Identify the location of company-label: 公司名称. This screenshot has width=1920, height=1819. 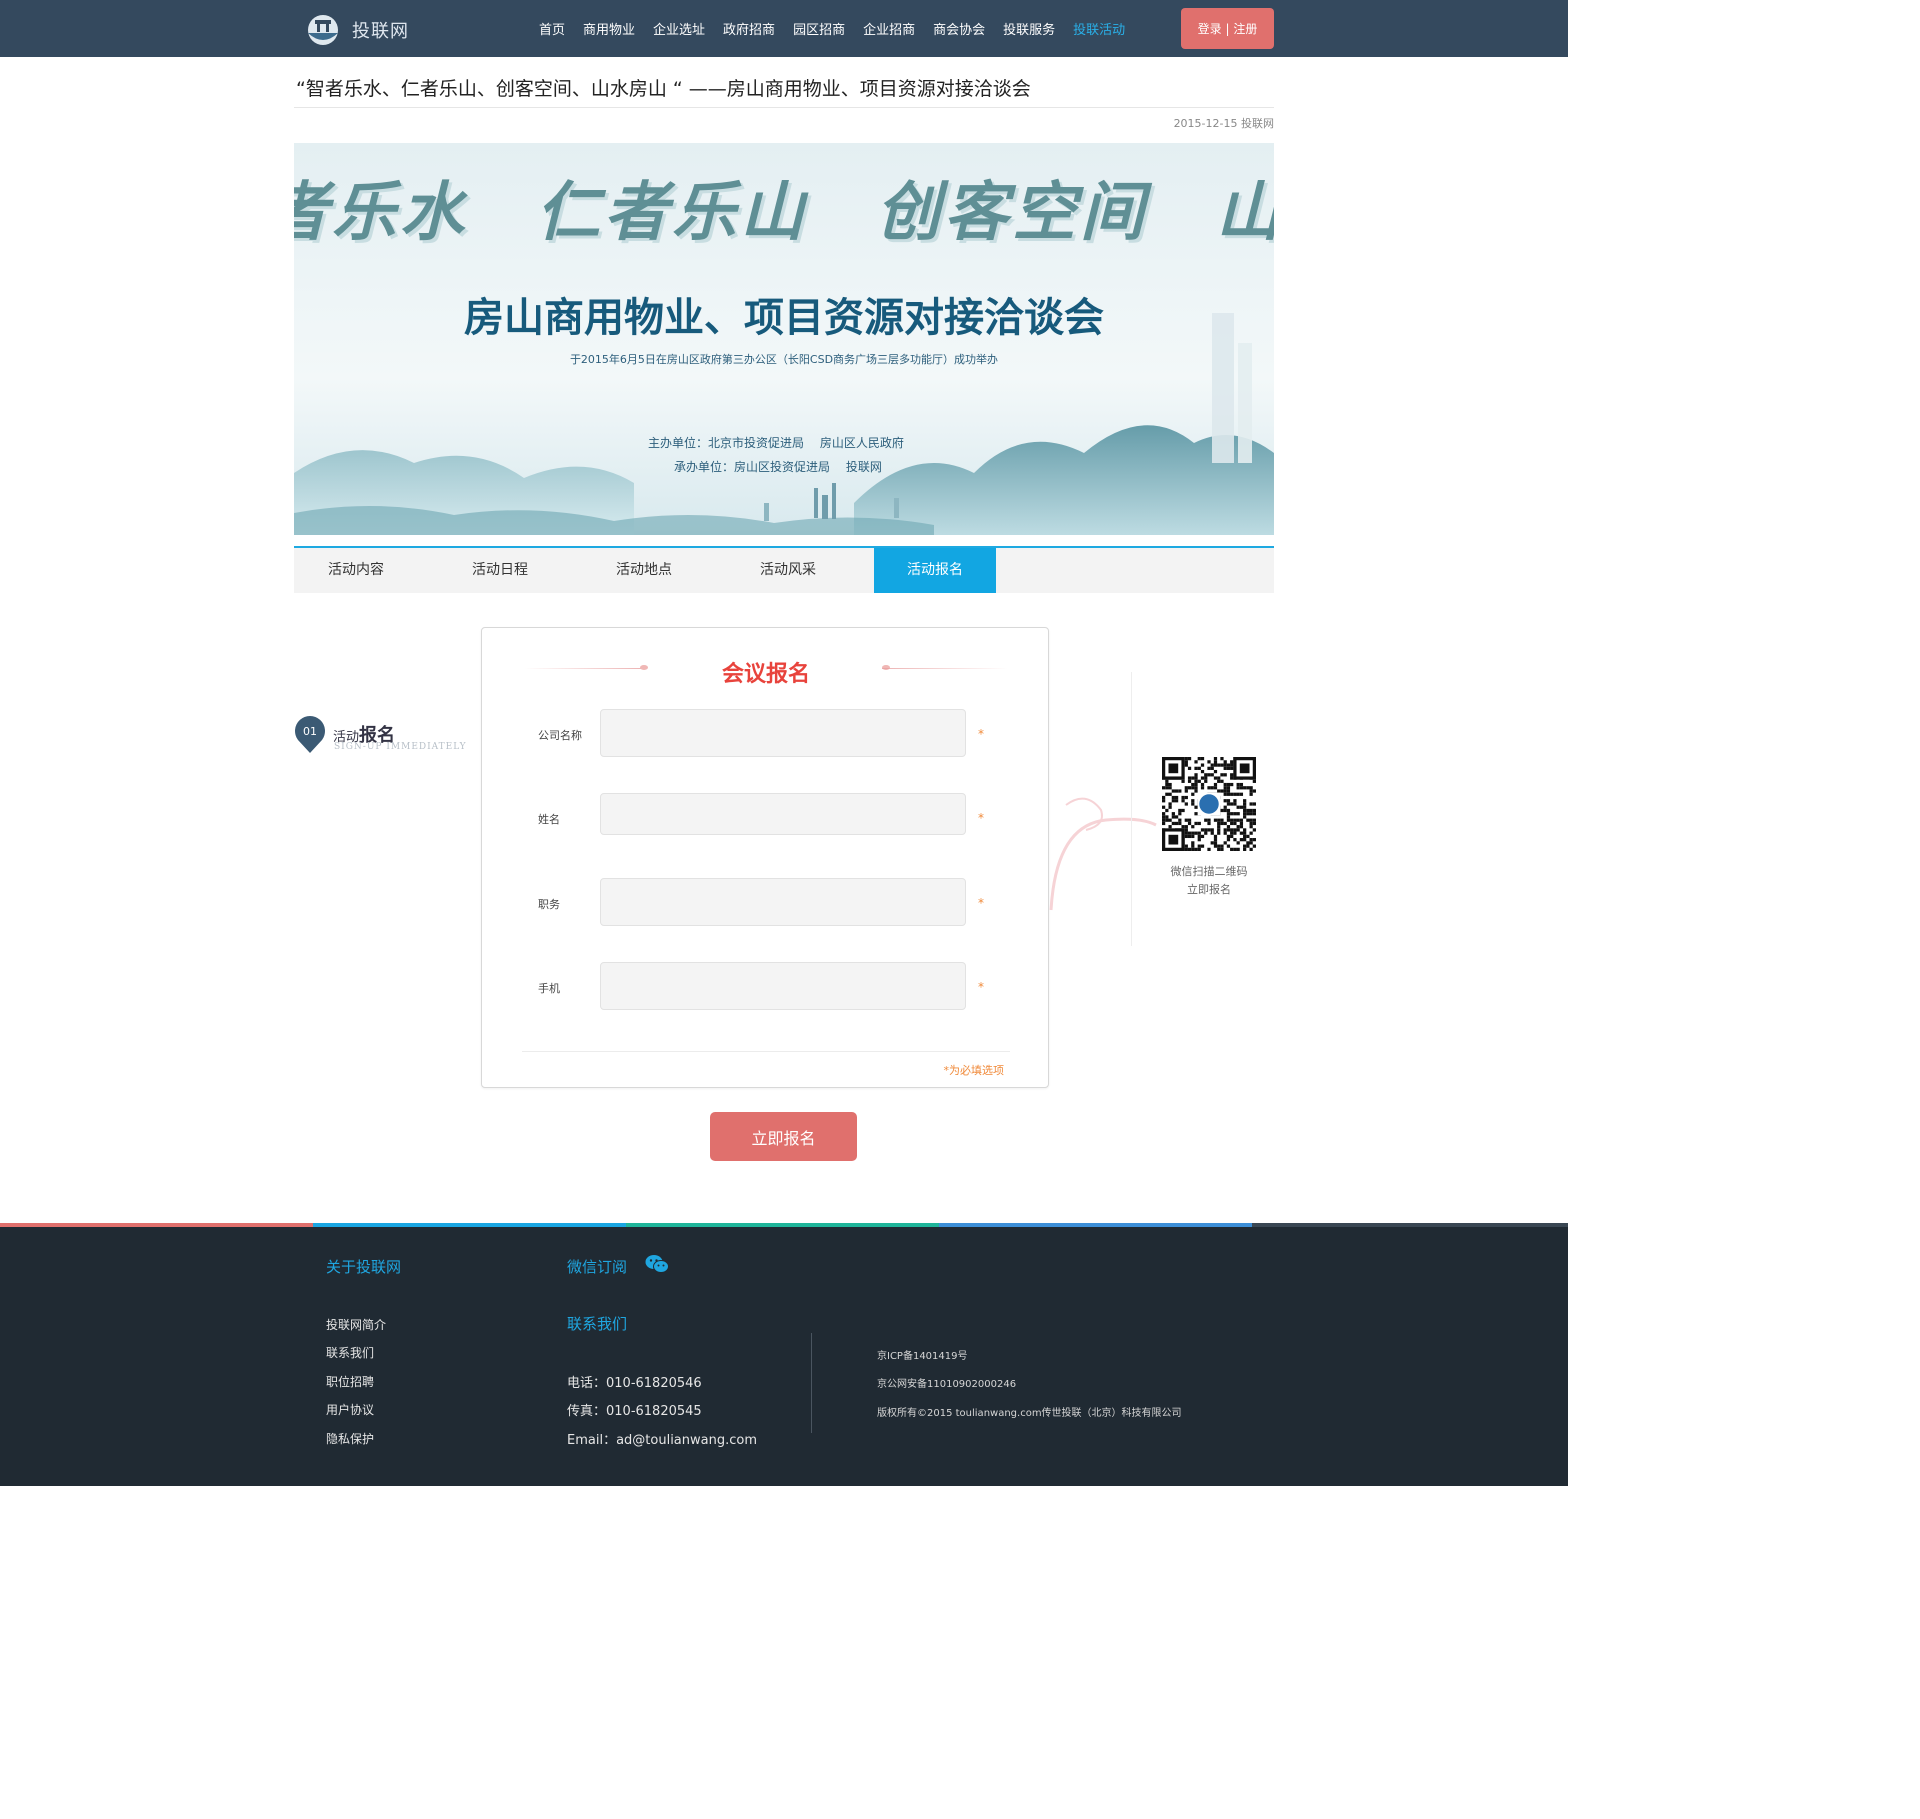
(560, 735).